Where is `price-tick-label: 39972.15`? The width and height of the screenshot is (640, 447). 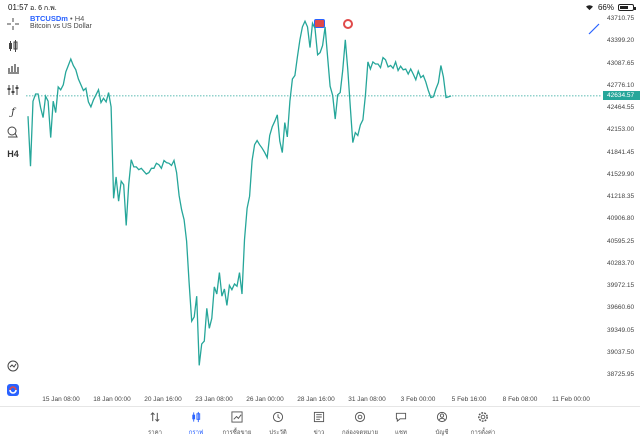
price-tick-label: 39972.15 is located at coordinates (621, 285).